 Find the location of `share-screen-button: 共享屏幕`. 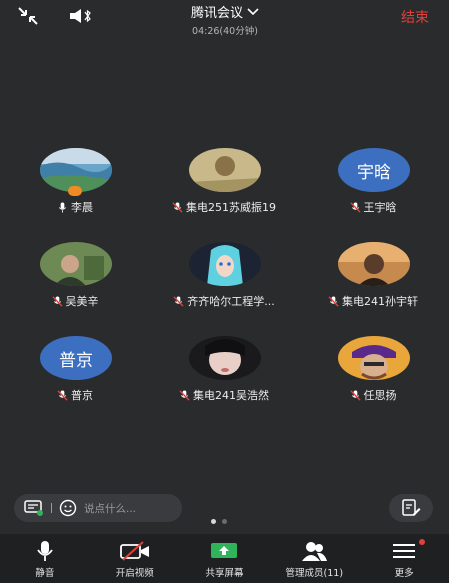

share-screen-button: 共享屏幕 is located at coordinates (225, 558).